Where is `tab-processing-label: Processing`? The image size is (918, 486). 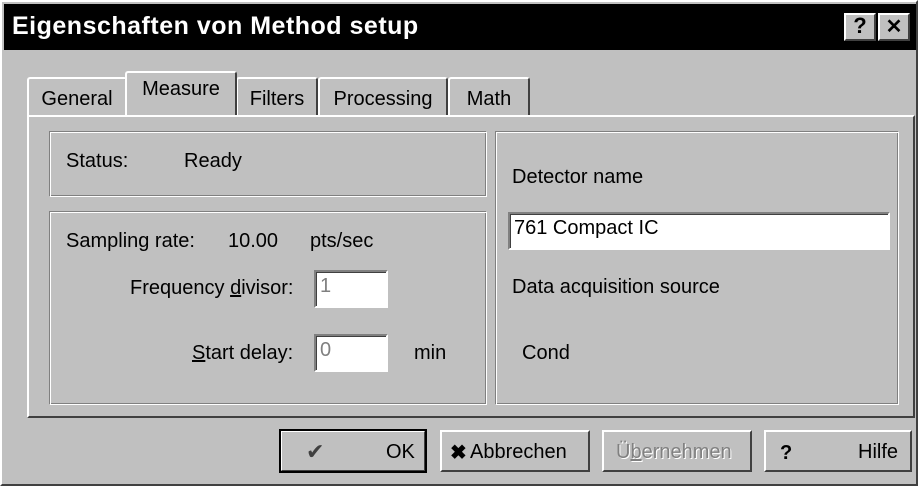
tab-processing-label: Processing is located at coordinates (383, 99).